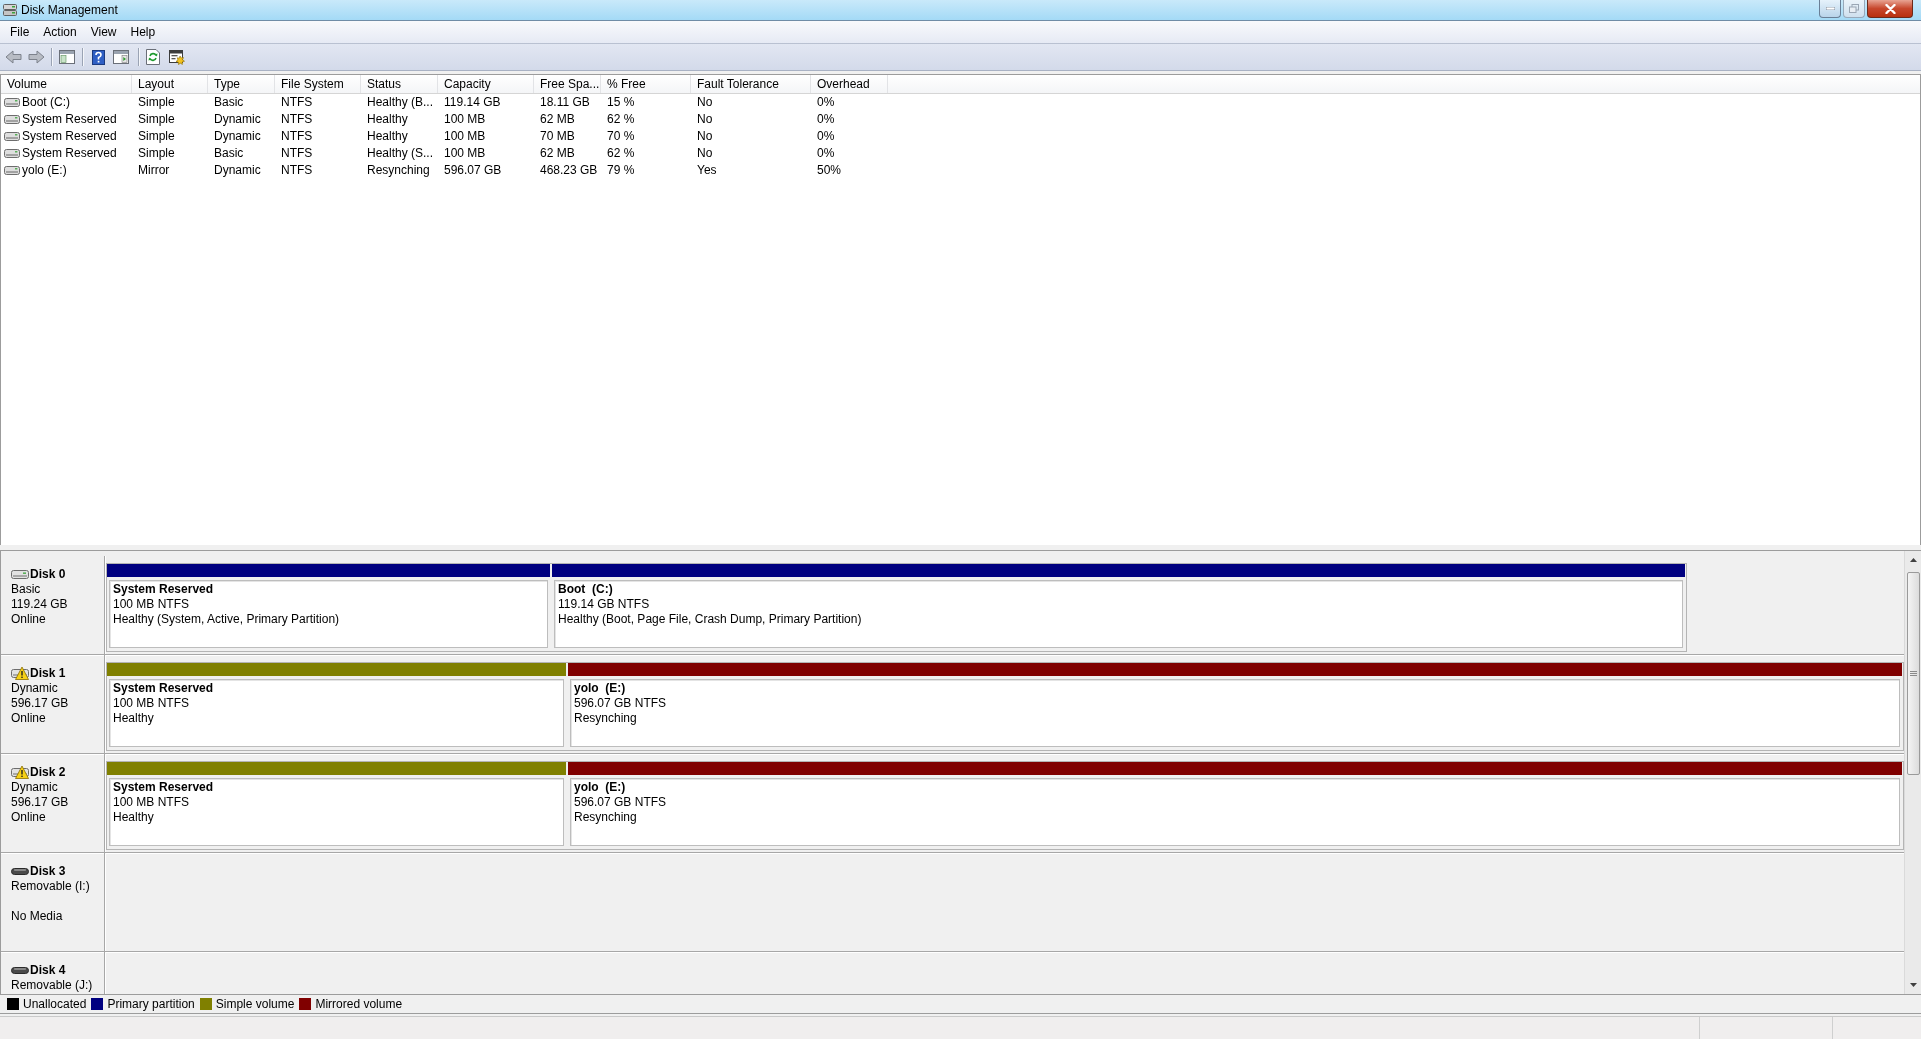  Describe the element at coordinates (600, 688) in the screenshot. I see `partition-name: yolo (E:)` at that location.